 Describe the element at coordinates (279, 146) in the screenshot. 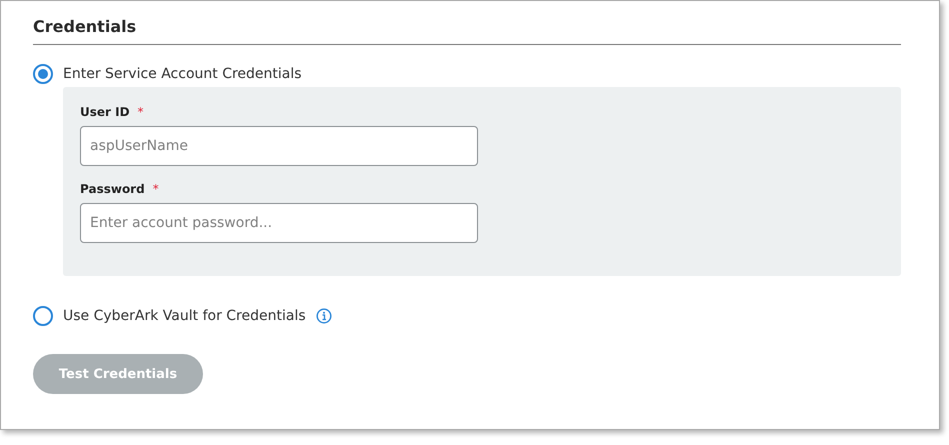

I see `input-field: aspUserName` at that location.